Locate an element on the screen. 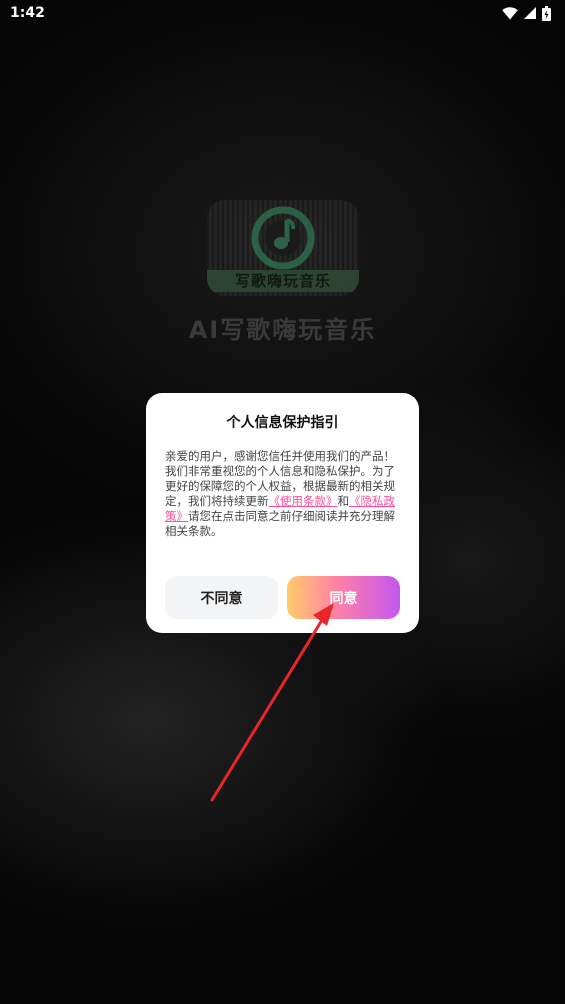 This screenshot has height=1004, width=565. wifi-icon is located at coordinates (510, 13).